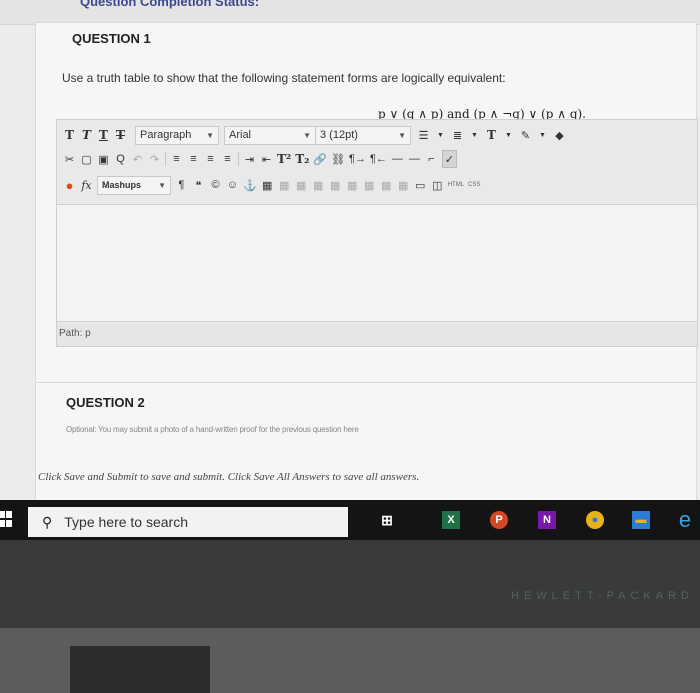 Image resolution: width=700 pixels, height=693 pixels. What do you see at coordinates (456, 185) in the screenshot?
I see `html-button: HTML` at bounding box center [456, 185].